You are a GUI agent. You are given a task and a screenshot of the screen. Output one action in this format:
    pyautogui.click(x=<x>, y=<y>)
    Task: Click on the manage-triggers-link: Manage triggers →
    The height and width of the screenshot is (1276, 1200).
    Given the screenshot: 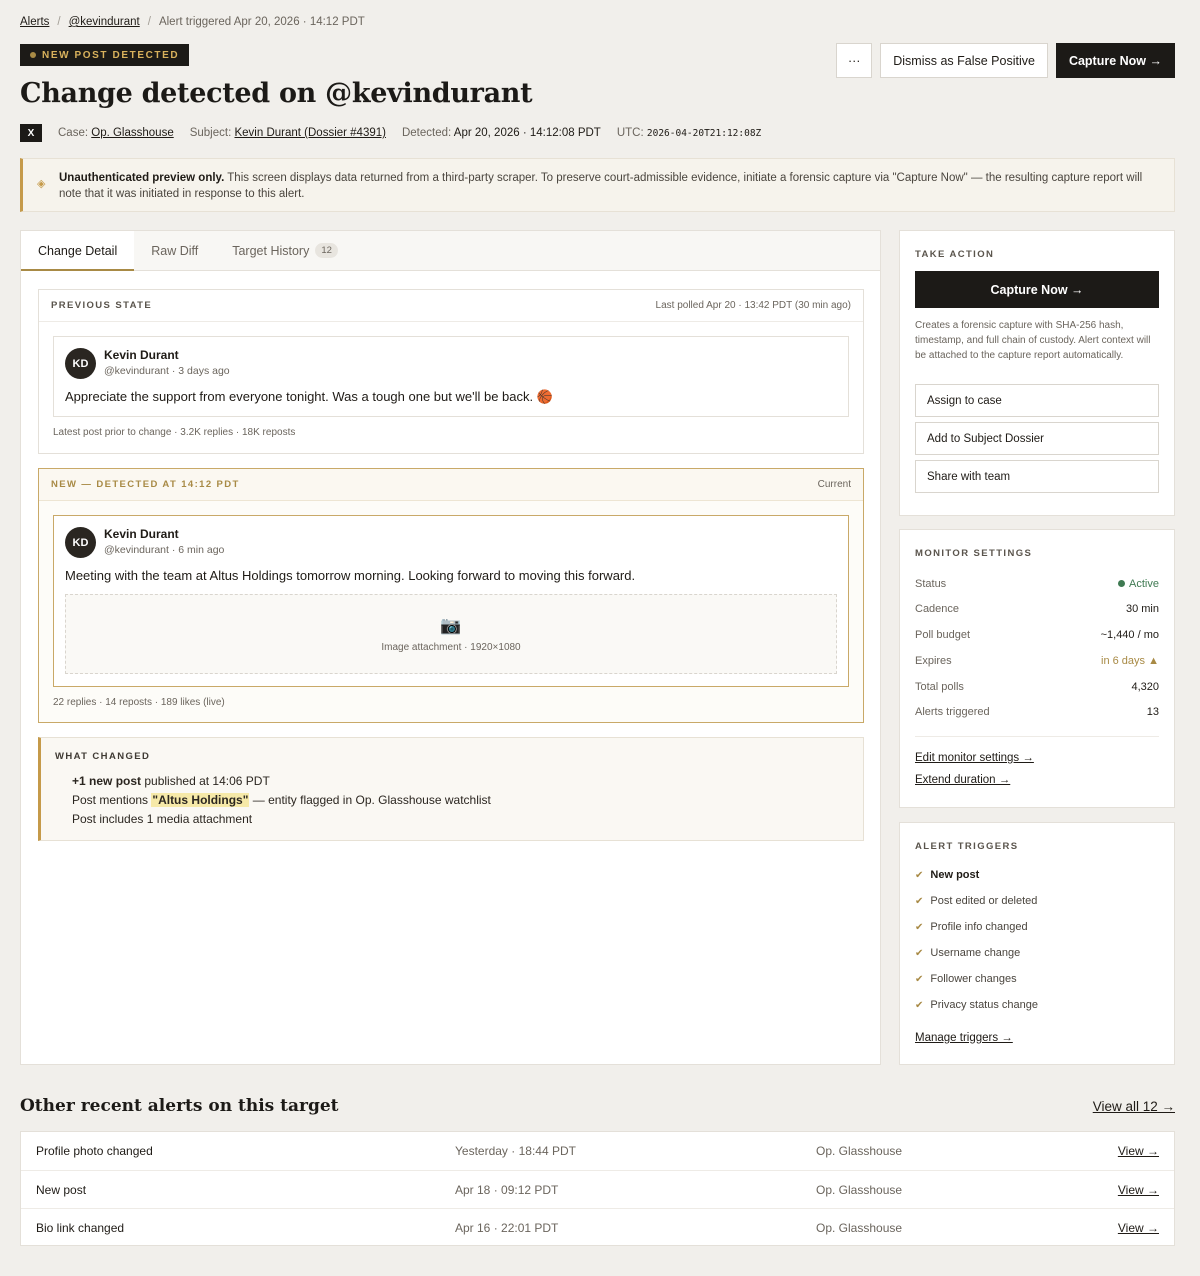 What is the action you would take?
    pyautogui.click(x=964, y=1038)
    